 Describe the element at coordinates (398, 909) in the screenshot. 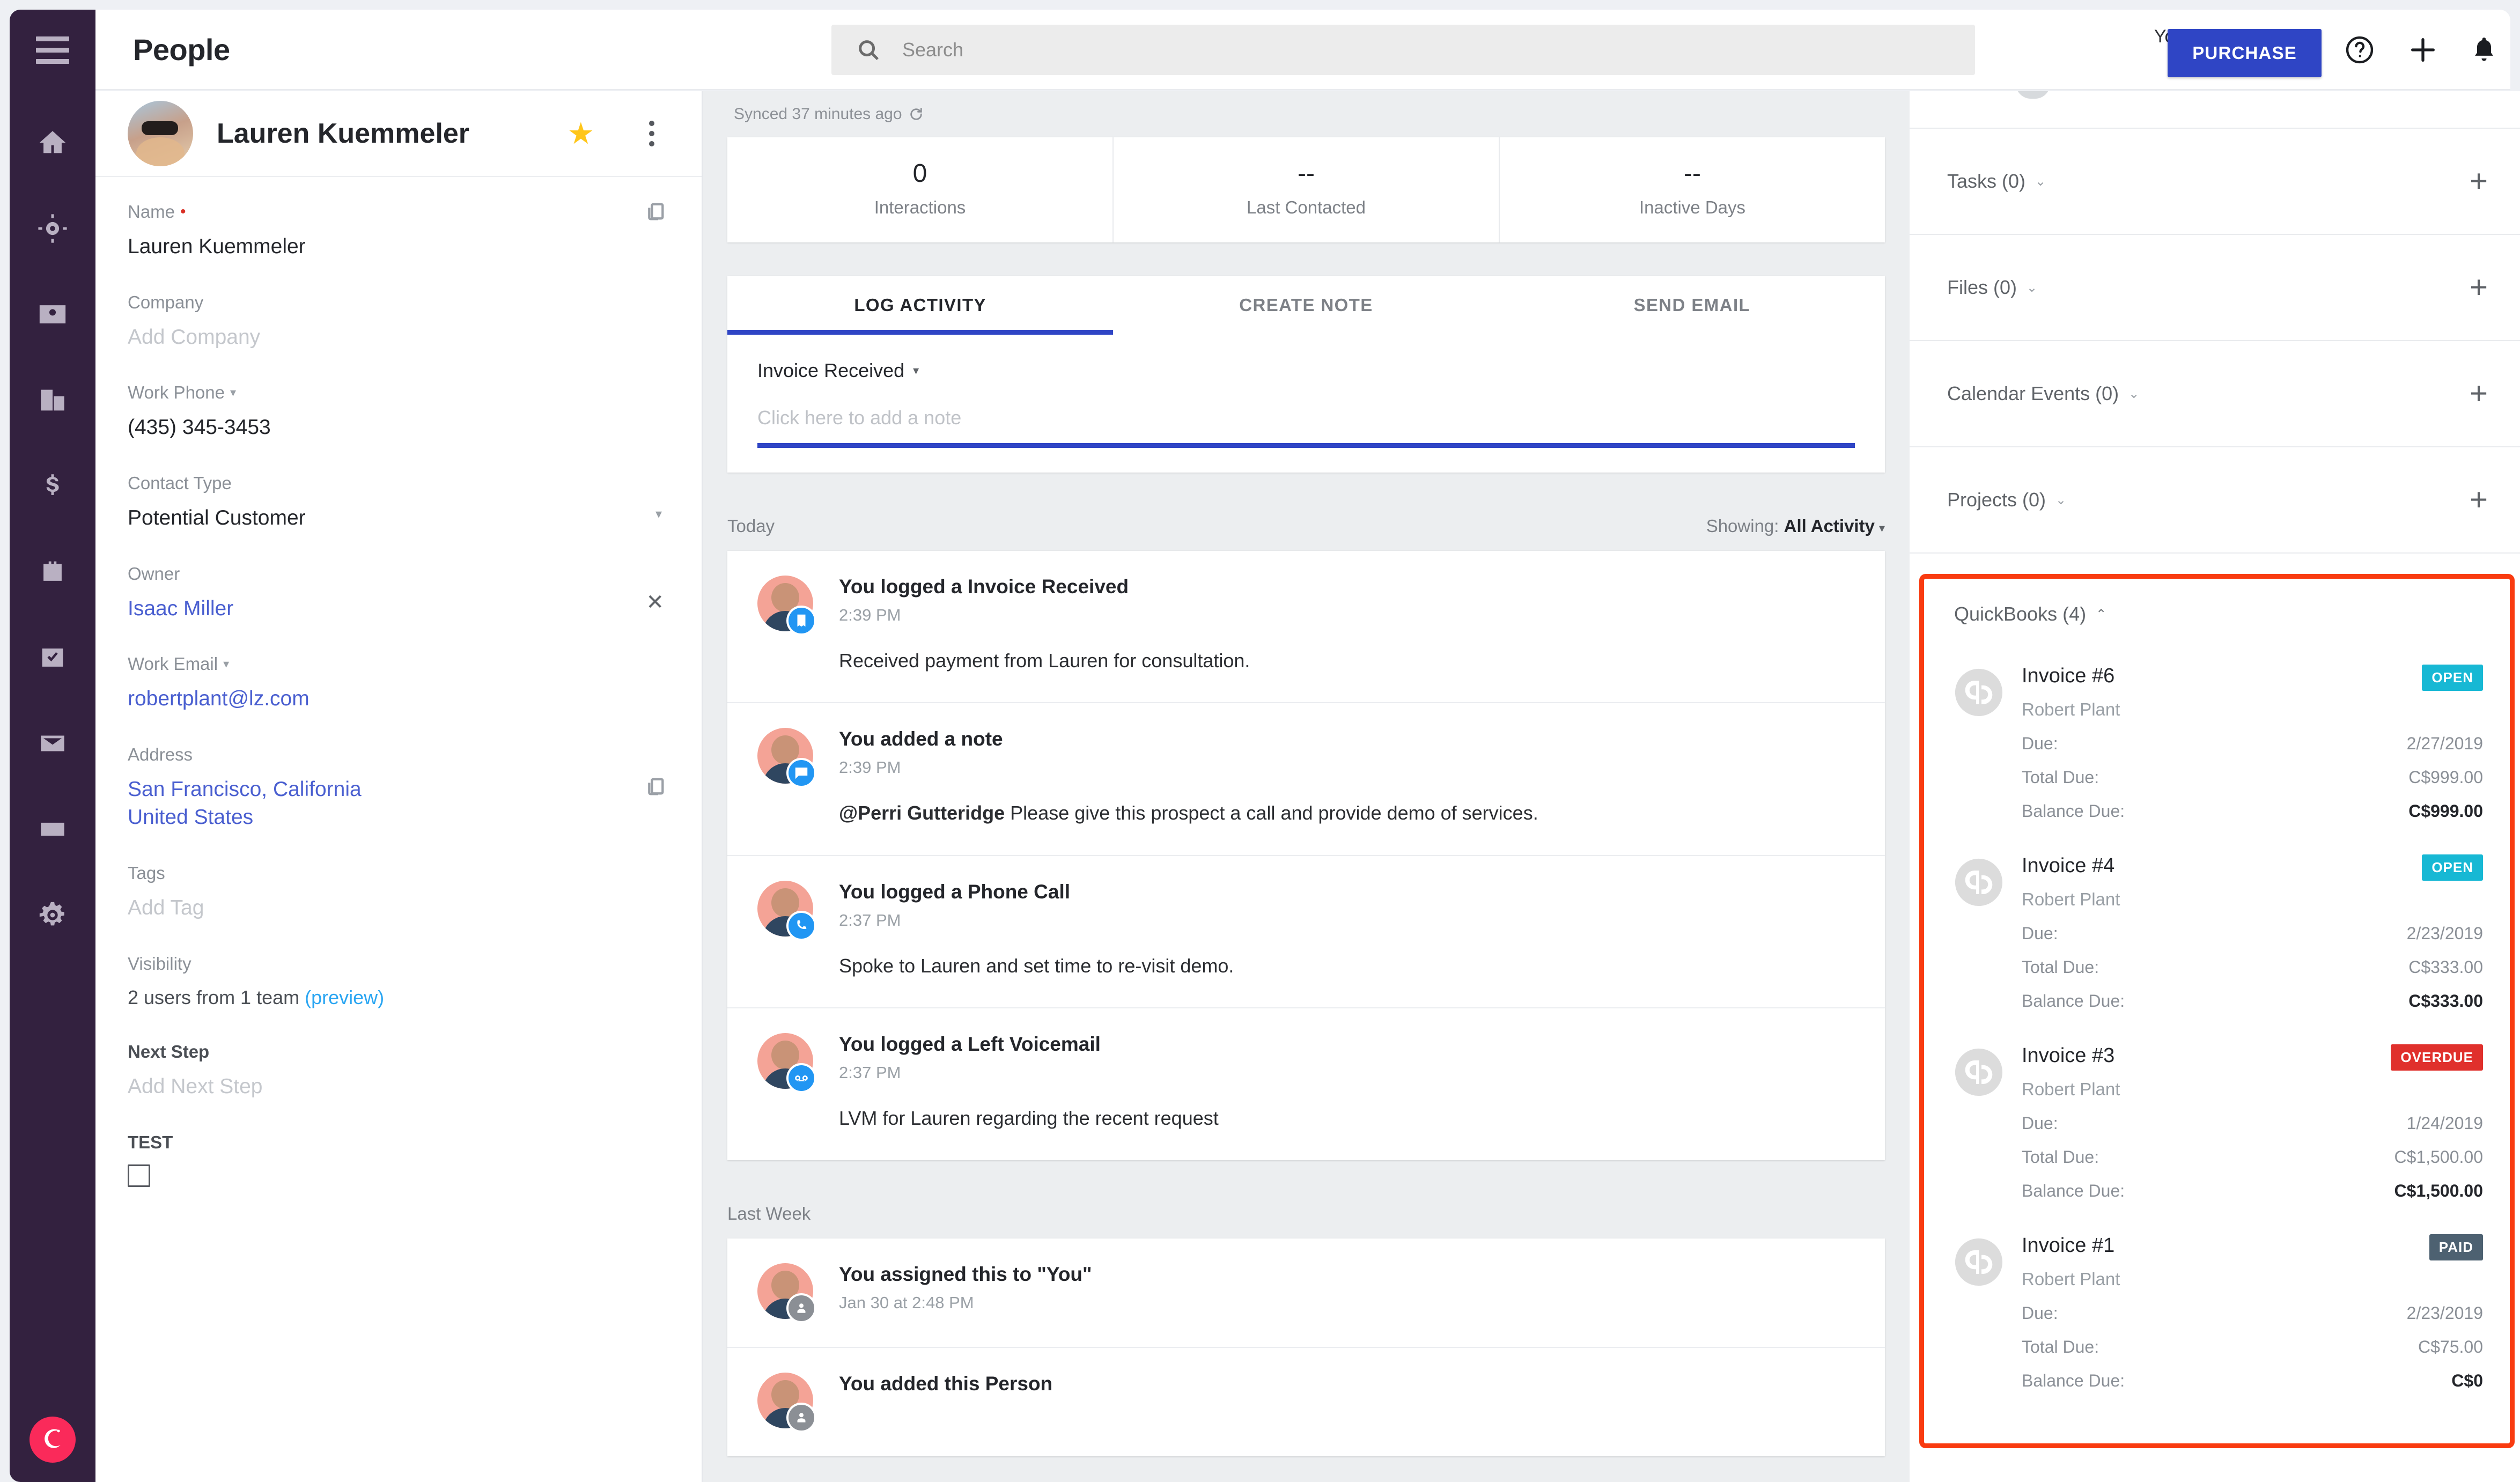

I see `field-tags-input: Add Tag` at that location.